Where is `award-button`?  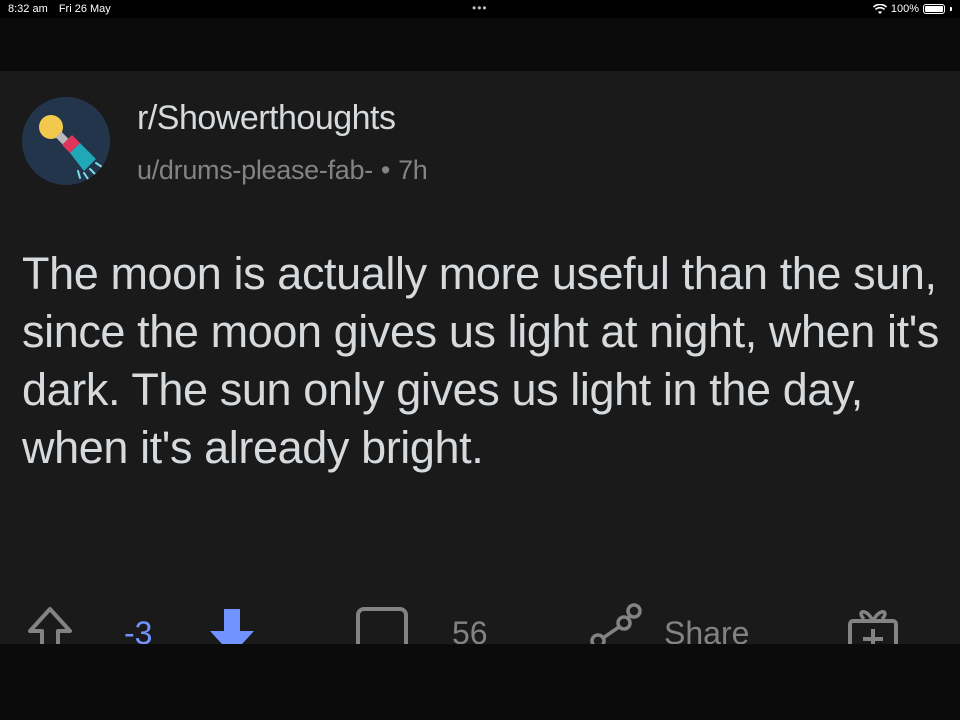
award-button is located at coordinates (872, 622).